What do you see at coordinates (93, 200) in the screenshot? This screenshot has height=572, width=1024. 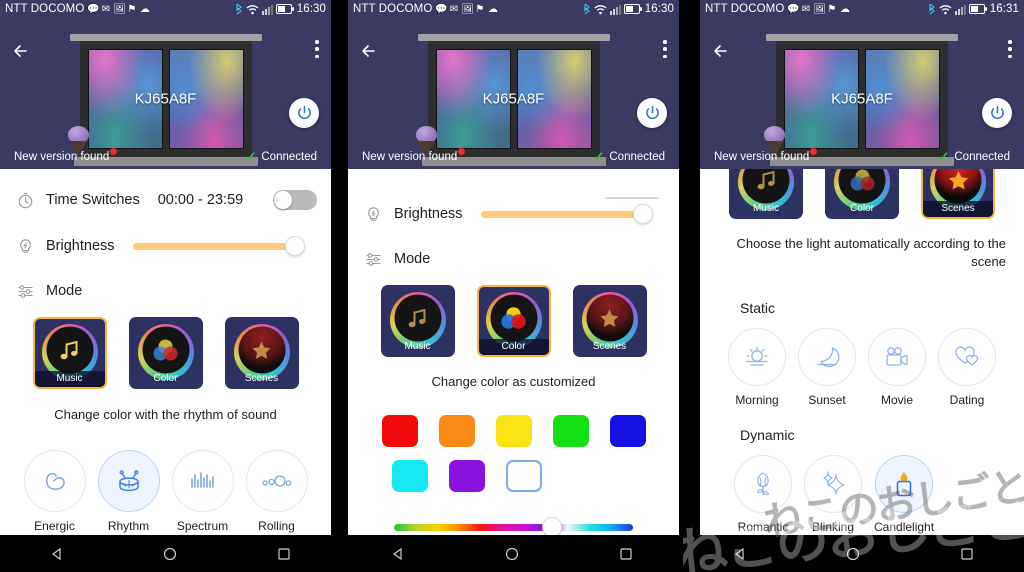 I see `time-switches-label: Time Switches` at bounding box center [93, 200].